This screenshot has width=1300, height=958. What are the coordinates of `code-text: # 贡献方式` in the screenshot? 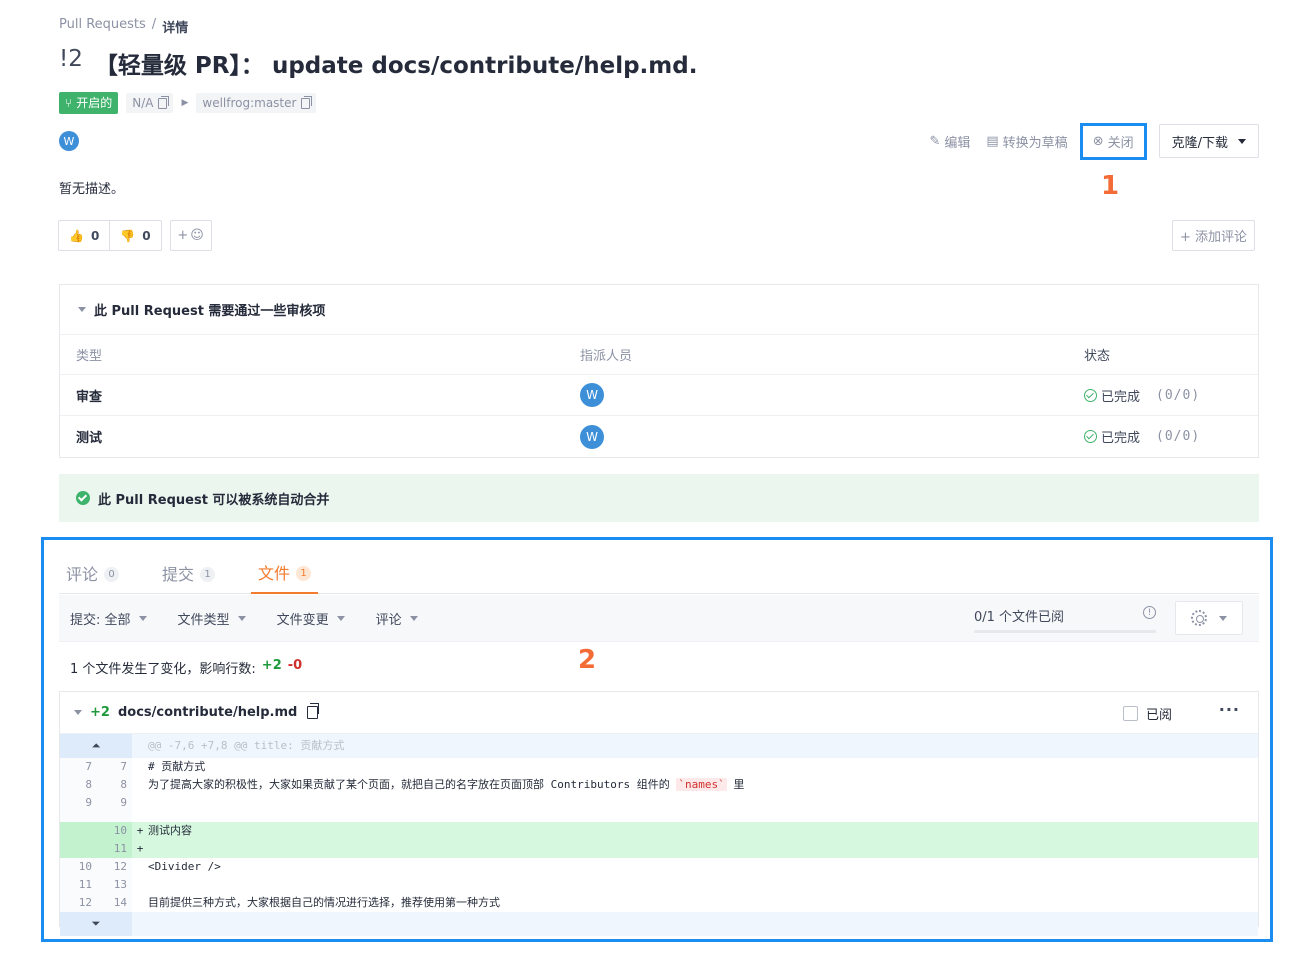 It's located at (177, 766).